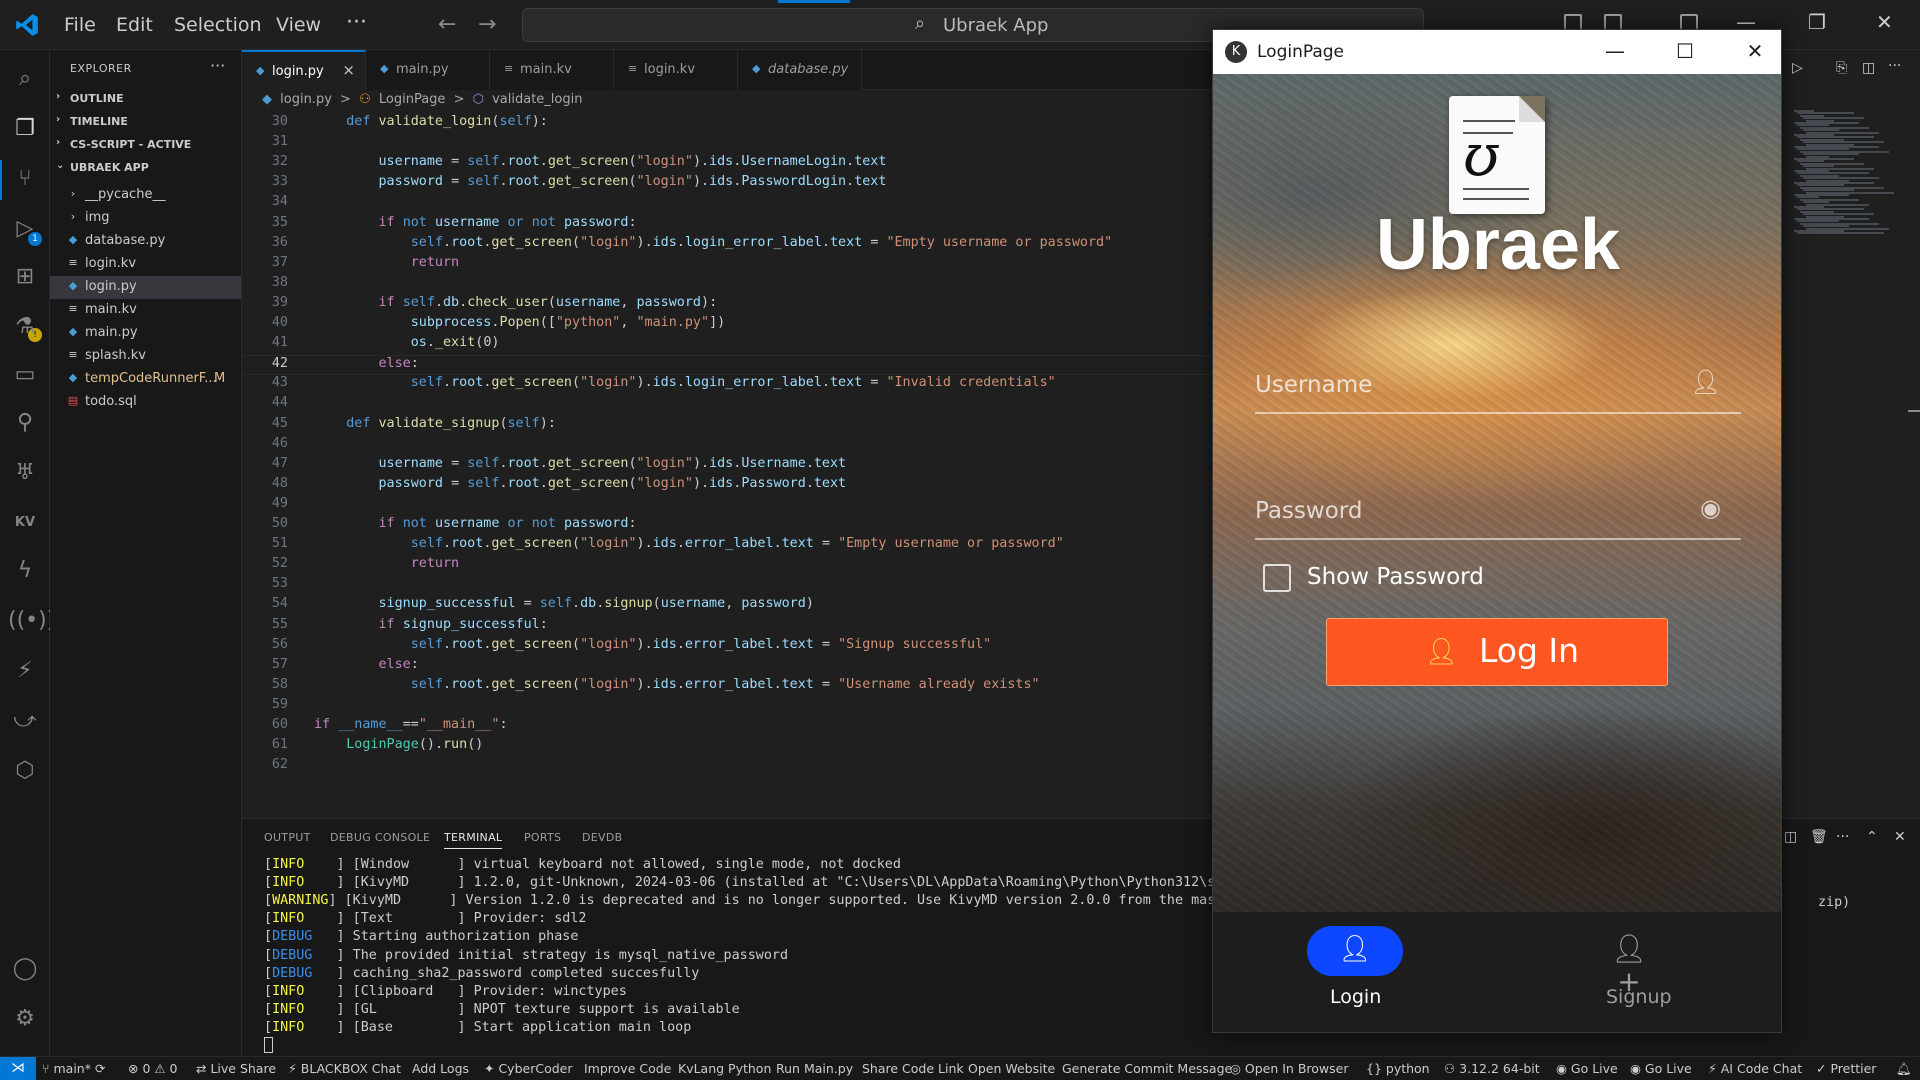 The width and height of the screenshot is (1920, 1080). Describe the element at coordinates (1498, 384) in the screenshot. I see `username-field: Username 👤︎` at that location.